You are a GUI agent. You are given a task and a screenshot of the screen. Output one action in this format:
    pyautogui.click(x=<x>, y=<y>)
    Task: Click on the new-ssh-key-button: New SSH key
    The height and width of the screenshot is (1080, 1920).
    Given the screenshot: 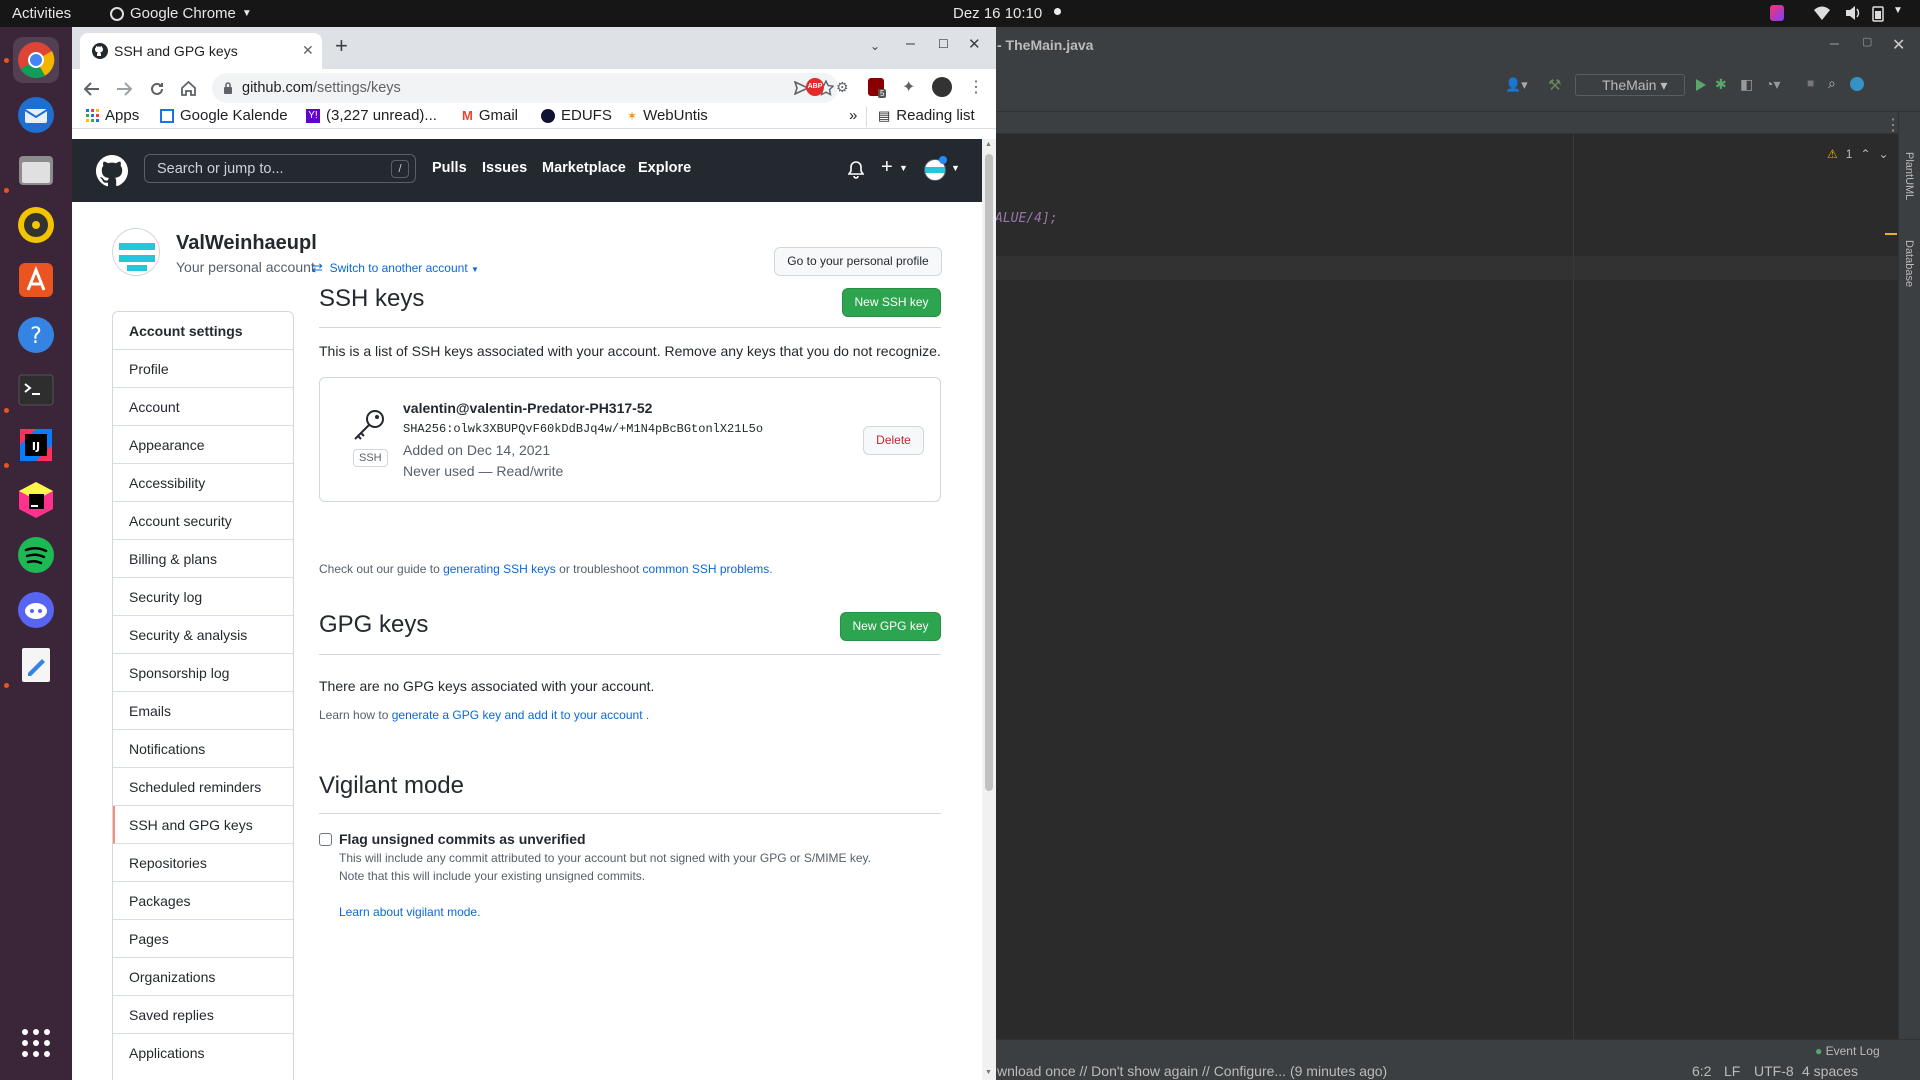 What is the action you would take?
    pyautogui.click(x=891, y=302)
    